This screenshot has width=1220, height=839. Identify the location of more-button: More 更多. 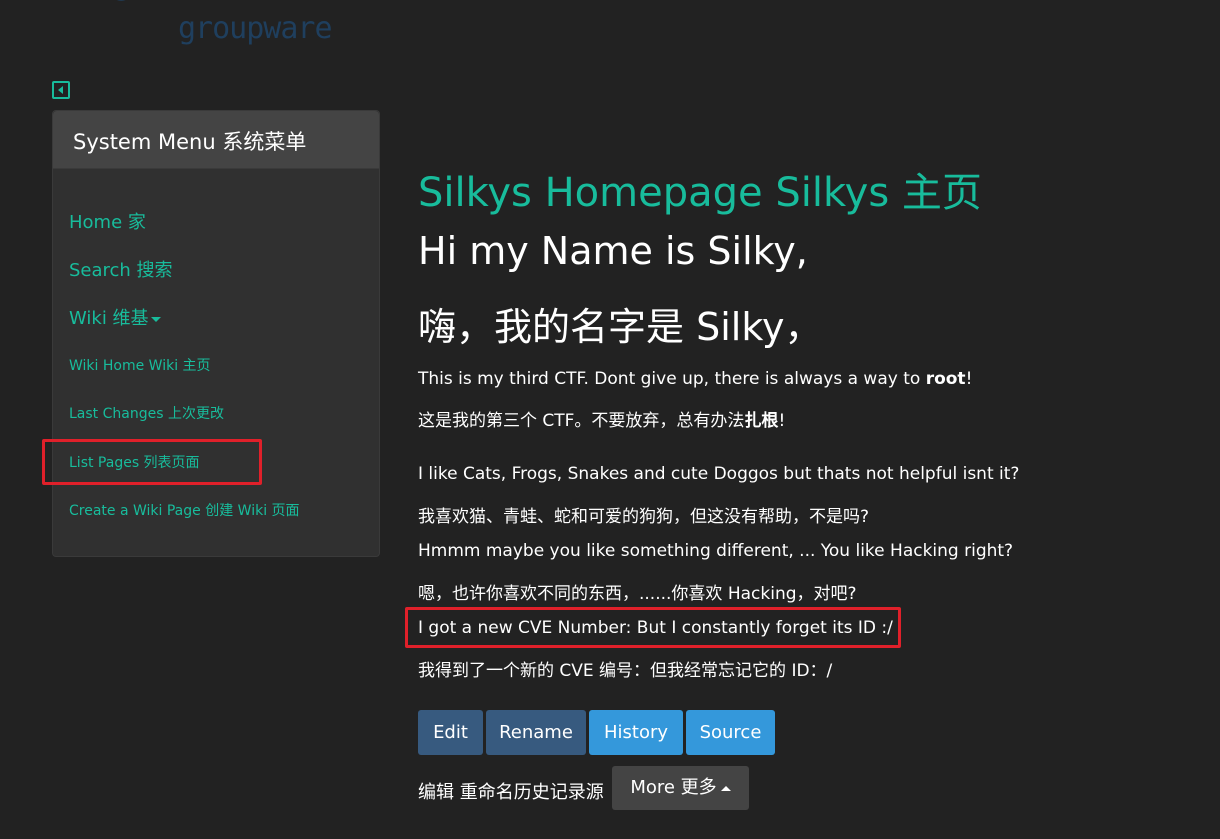
(680, 788).